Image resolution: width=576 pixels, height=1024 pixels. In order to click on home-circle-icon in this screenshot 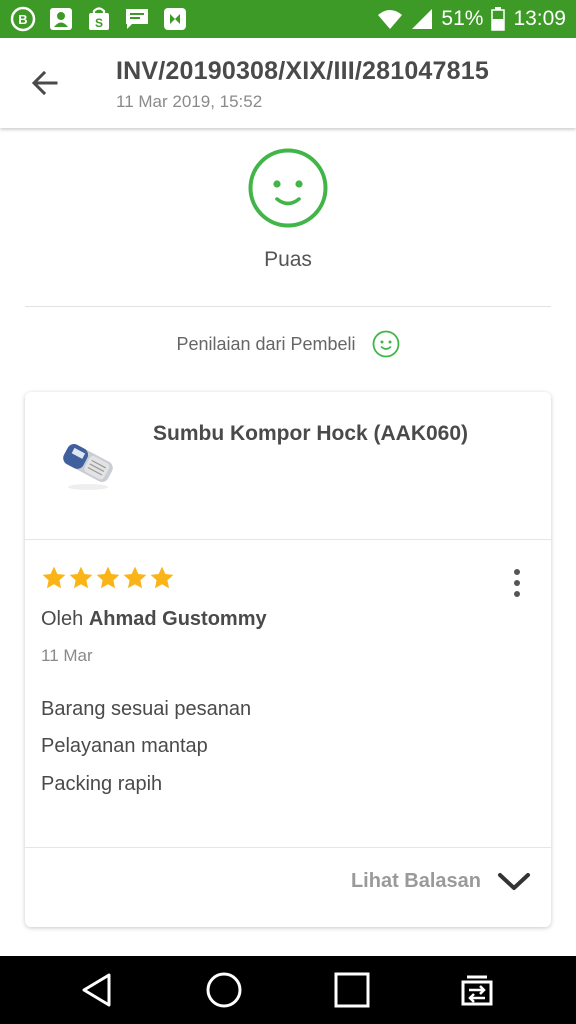, I will do `click(224, 990)`.